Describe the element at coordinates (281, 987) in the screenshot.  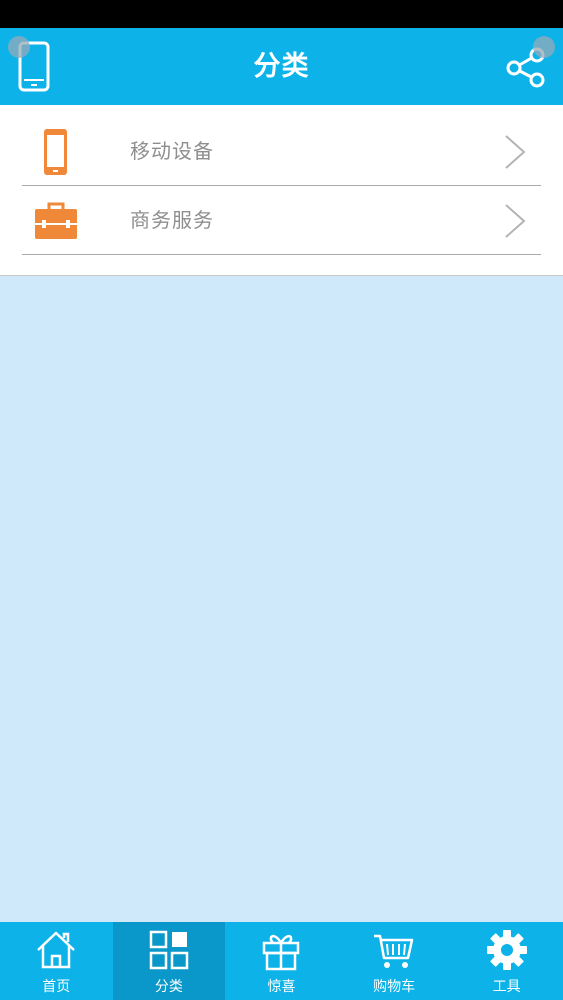
I see `tab-label: 惊喜` at that location.